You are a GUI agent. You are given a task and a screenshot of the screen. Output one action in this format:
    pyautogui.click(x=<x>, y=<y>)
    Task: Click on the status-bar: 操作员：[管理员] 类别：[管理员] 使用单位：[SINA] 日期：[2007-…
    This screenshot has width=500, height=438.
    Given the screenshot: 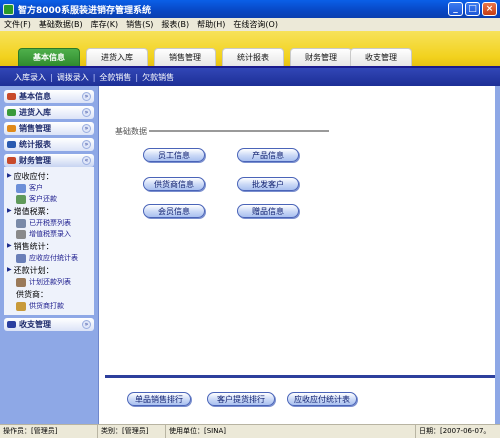 What is the action you would take?
    pyautogui.click(x=250, y=431)
    